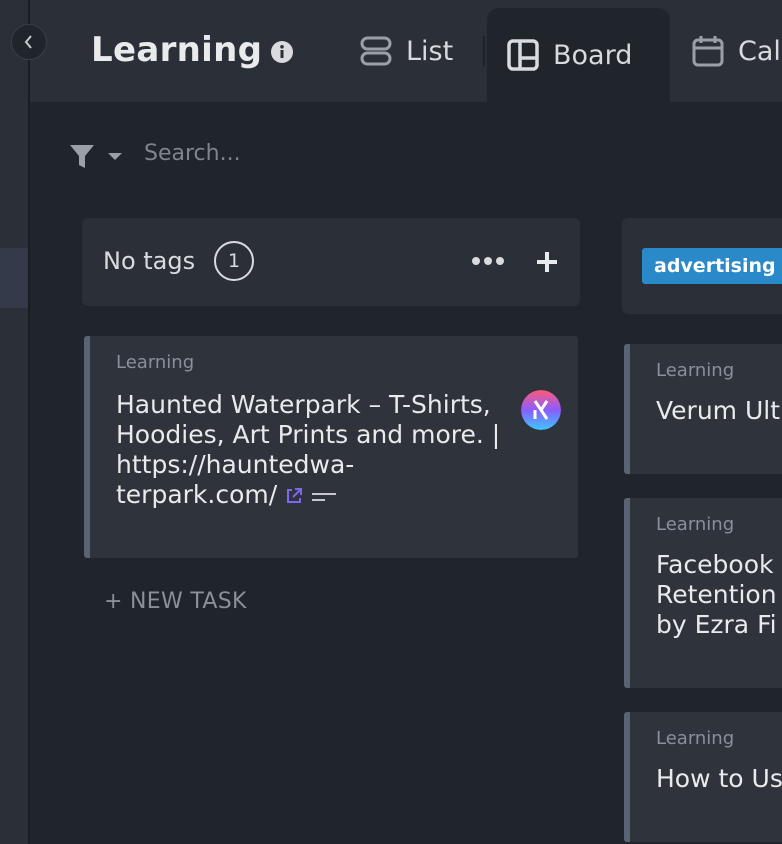 This screenshot has width=782, height=844. I want to click on task-card: Learning Facebook Retention by Ezra Fi, so click(703, 593).